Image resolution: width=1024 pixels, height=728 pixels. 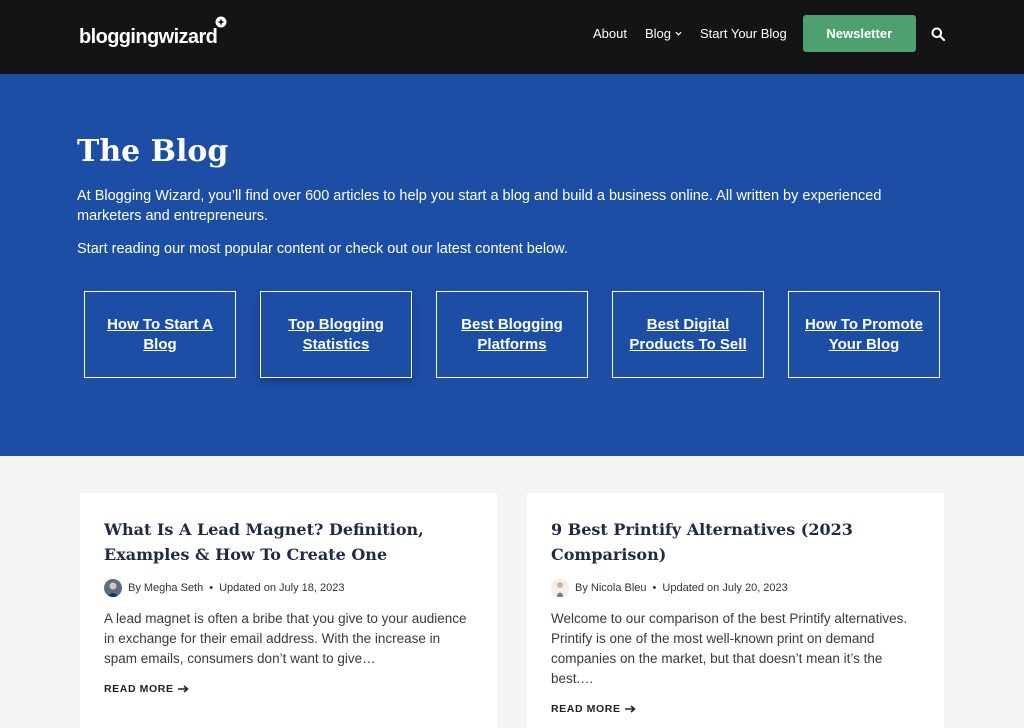 I want to click on post-meta: By Megha Seth • Updated on July 18, 2023, so click(x=288, y=588).